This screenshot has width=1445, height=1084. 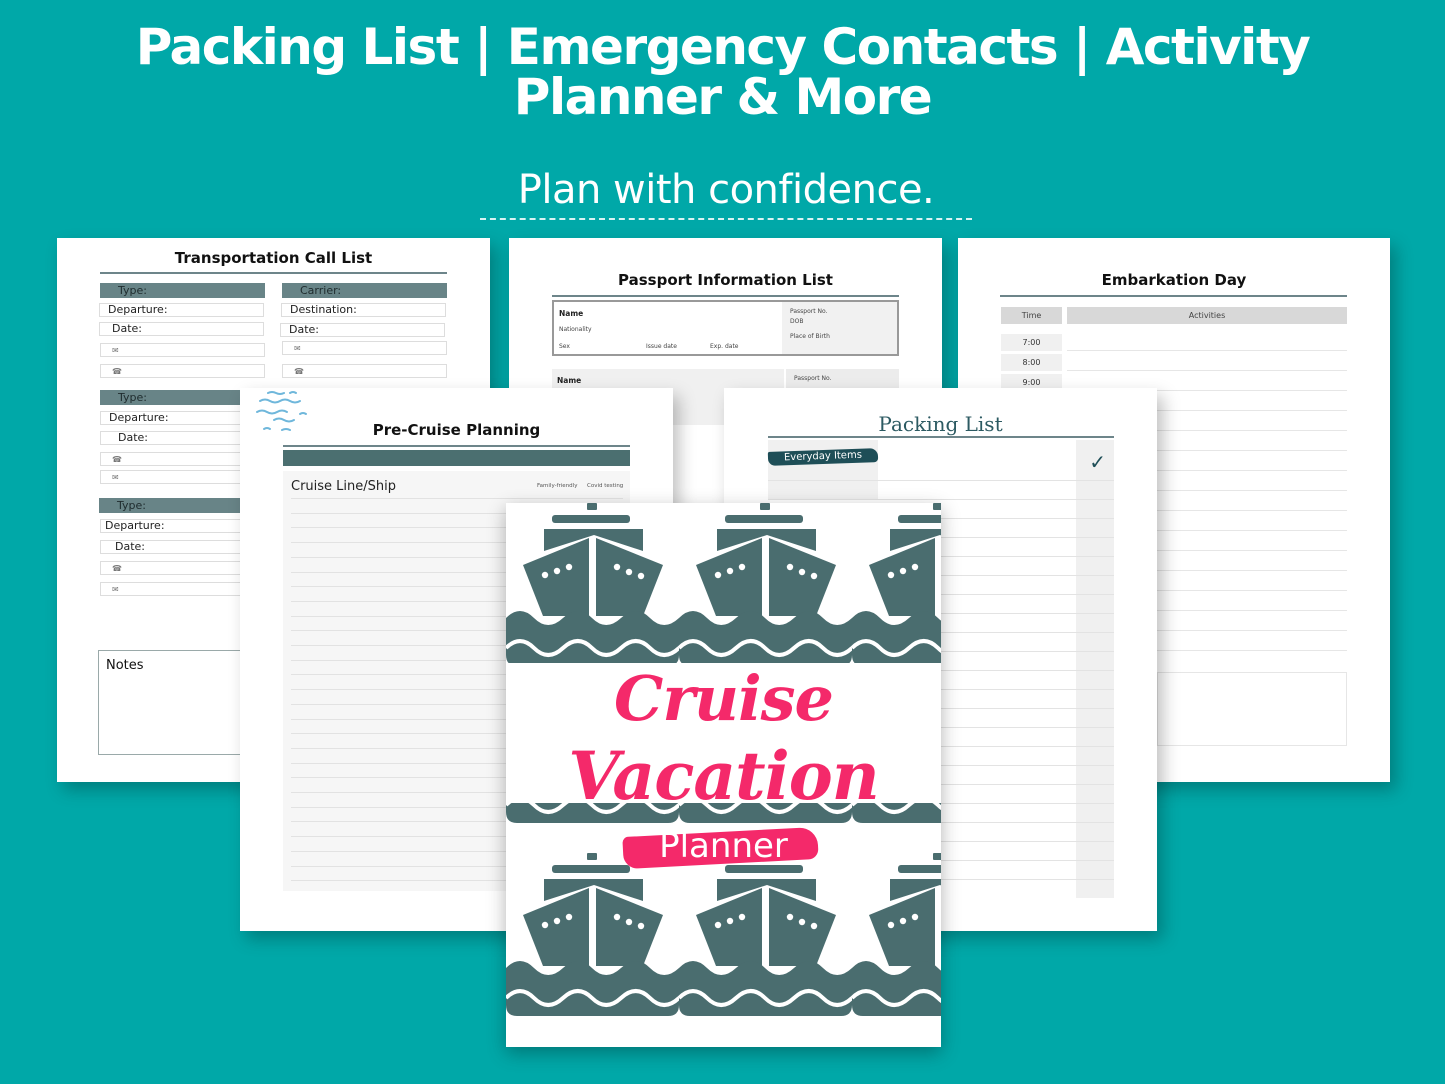 I want to click on cover-subtitle: Planner, so click(x=723, y=846).